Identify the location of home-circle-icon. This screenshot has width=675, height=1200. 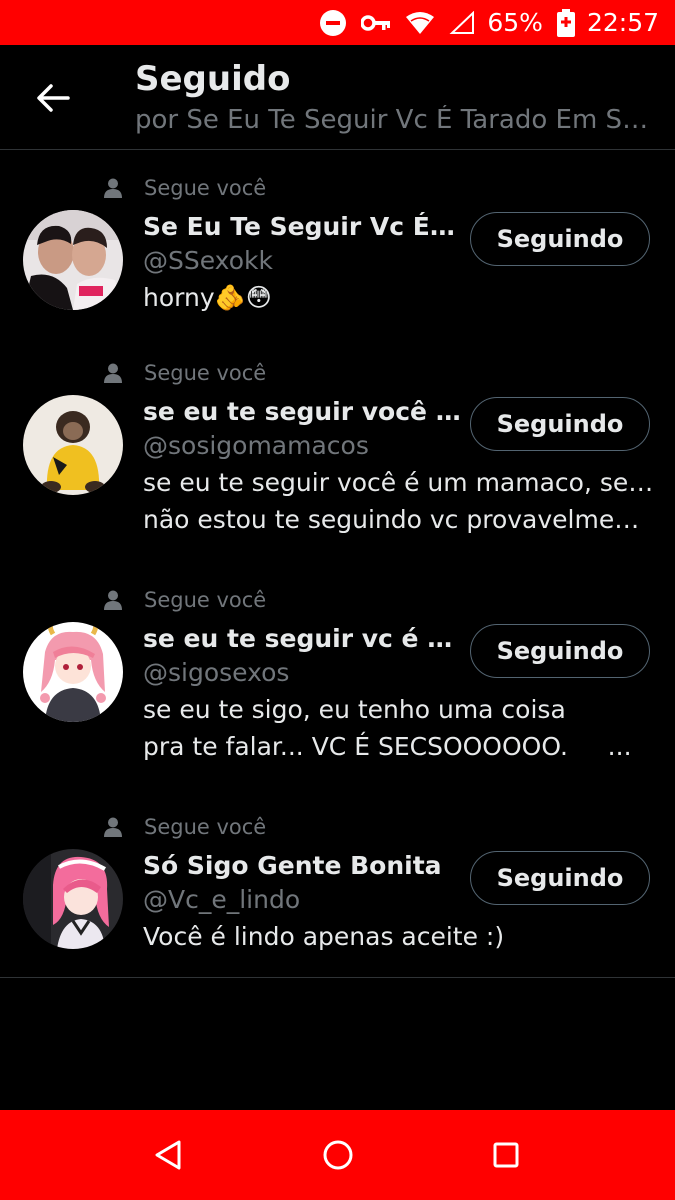
(338, 1155).